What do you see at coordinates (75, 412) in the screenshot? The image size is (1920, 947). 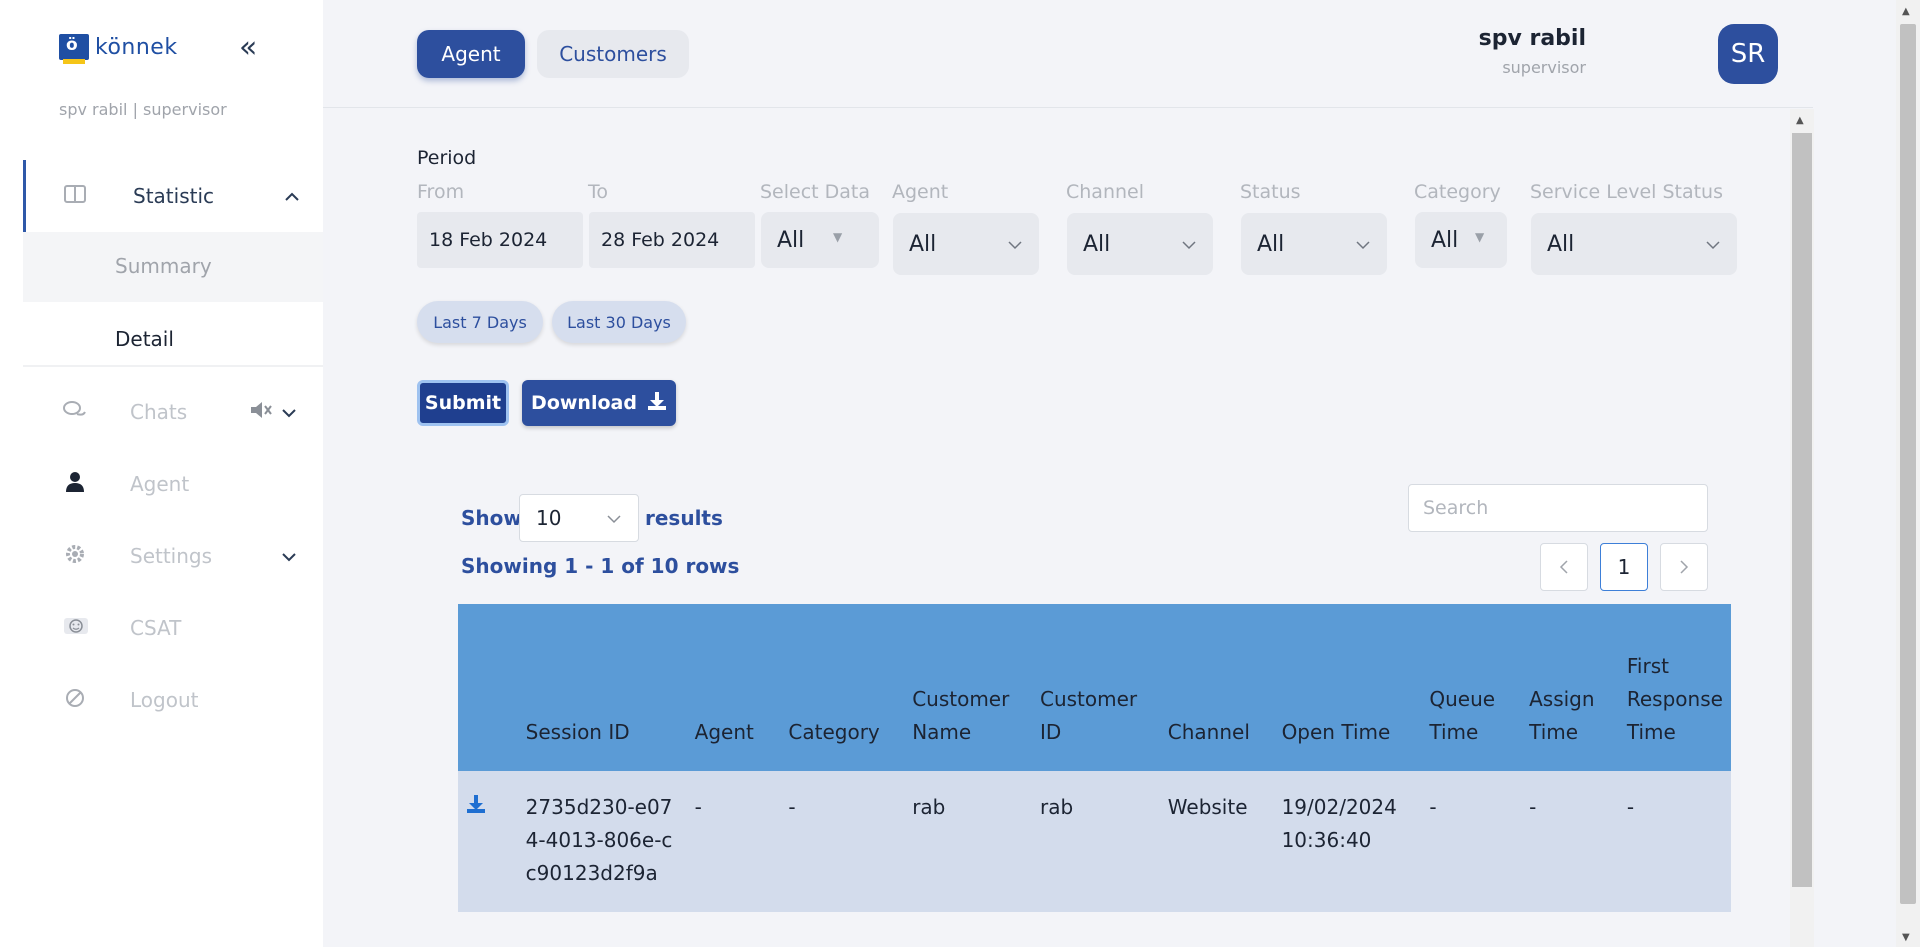 I see `chat-bubbles-icon` at bounding box center [75, 412].